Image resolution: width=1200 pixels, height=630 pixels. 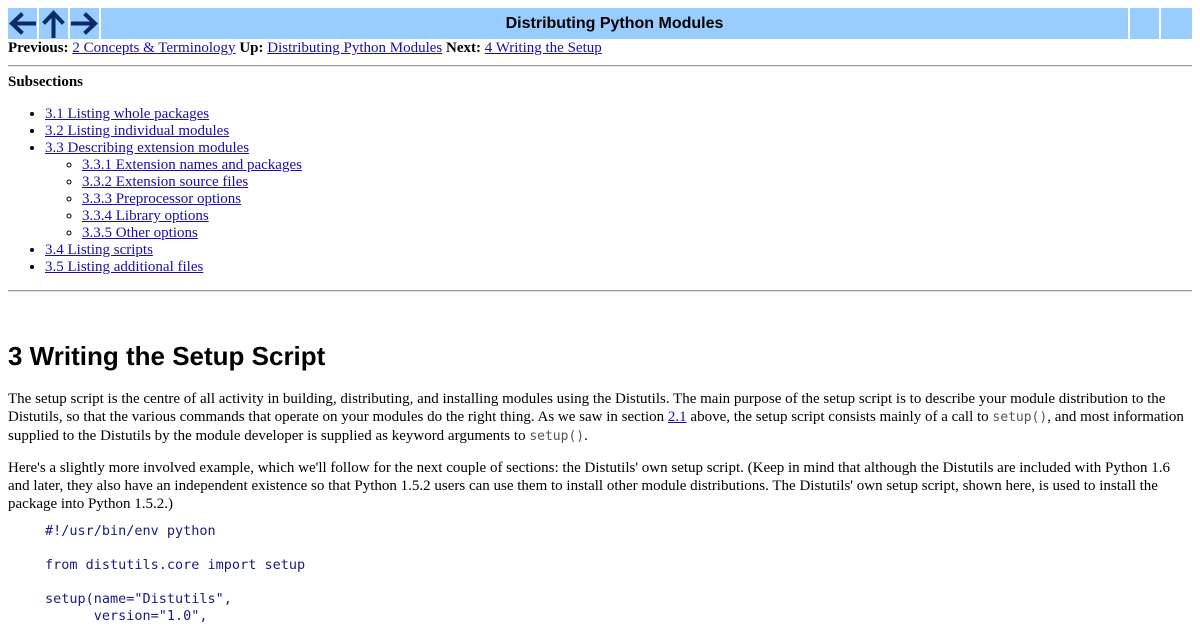 I want to click on toc-link: 3.3.3 Preprocessor options, so click(x=161, y=199).